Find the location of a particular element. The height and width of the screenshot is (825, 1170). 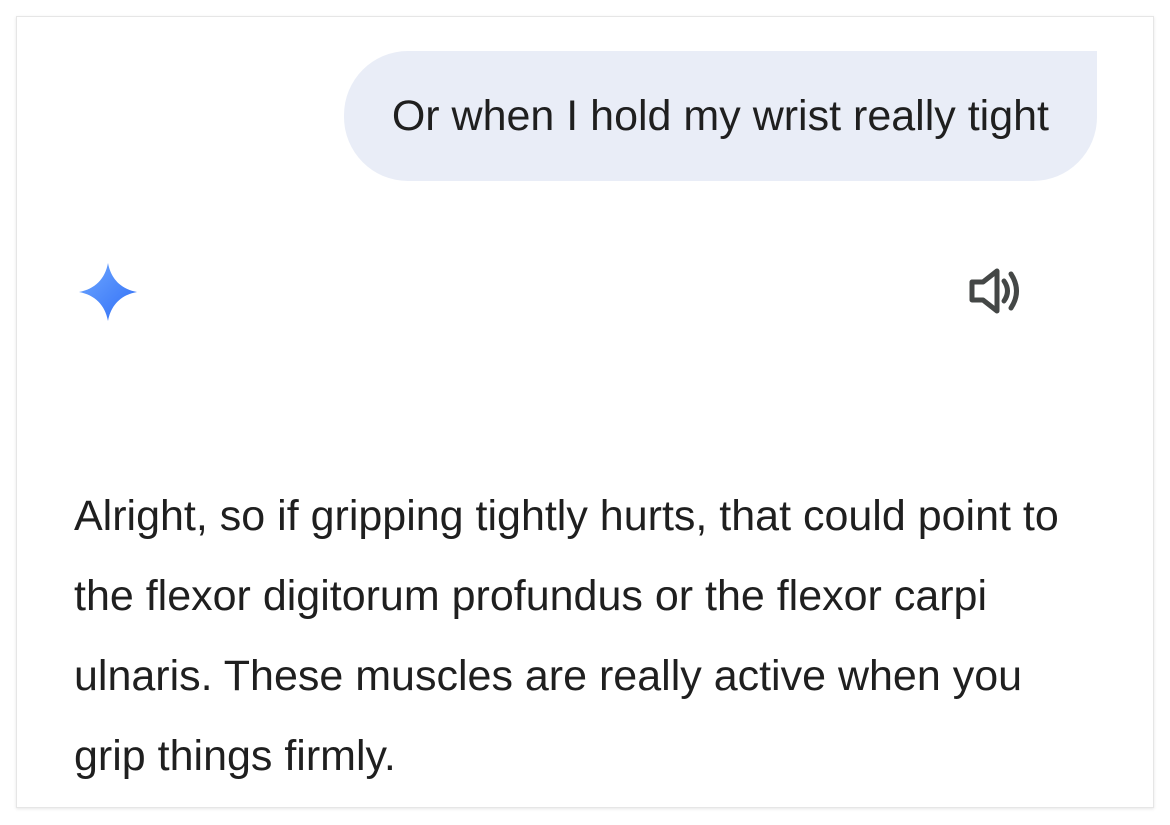

read-aloud-button is located at coordinates (996, 291).